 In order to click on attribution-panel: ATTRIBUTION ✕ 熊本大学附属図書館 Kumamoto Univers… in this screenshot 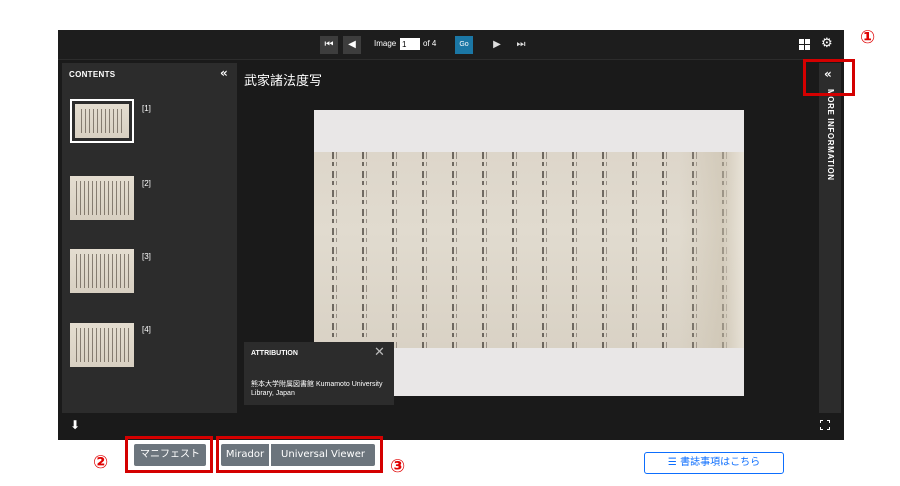, I will do `click(319, 373)`.